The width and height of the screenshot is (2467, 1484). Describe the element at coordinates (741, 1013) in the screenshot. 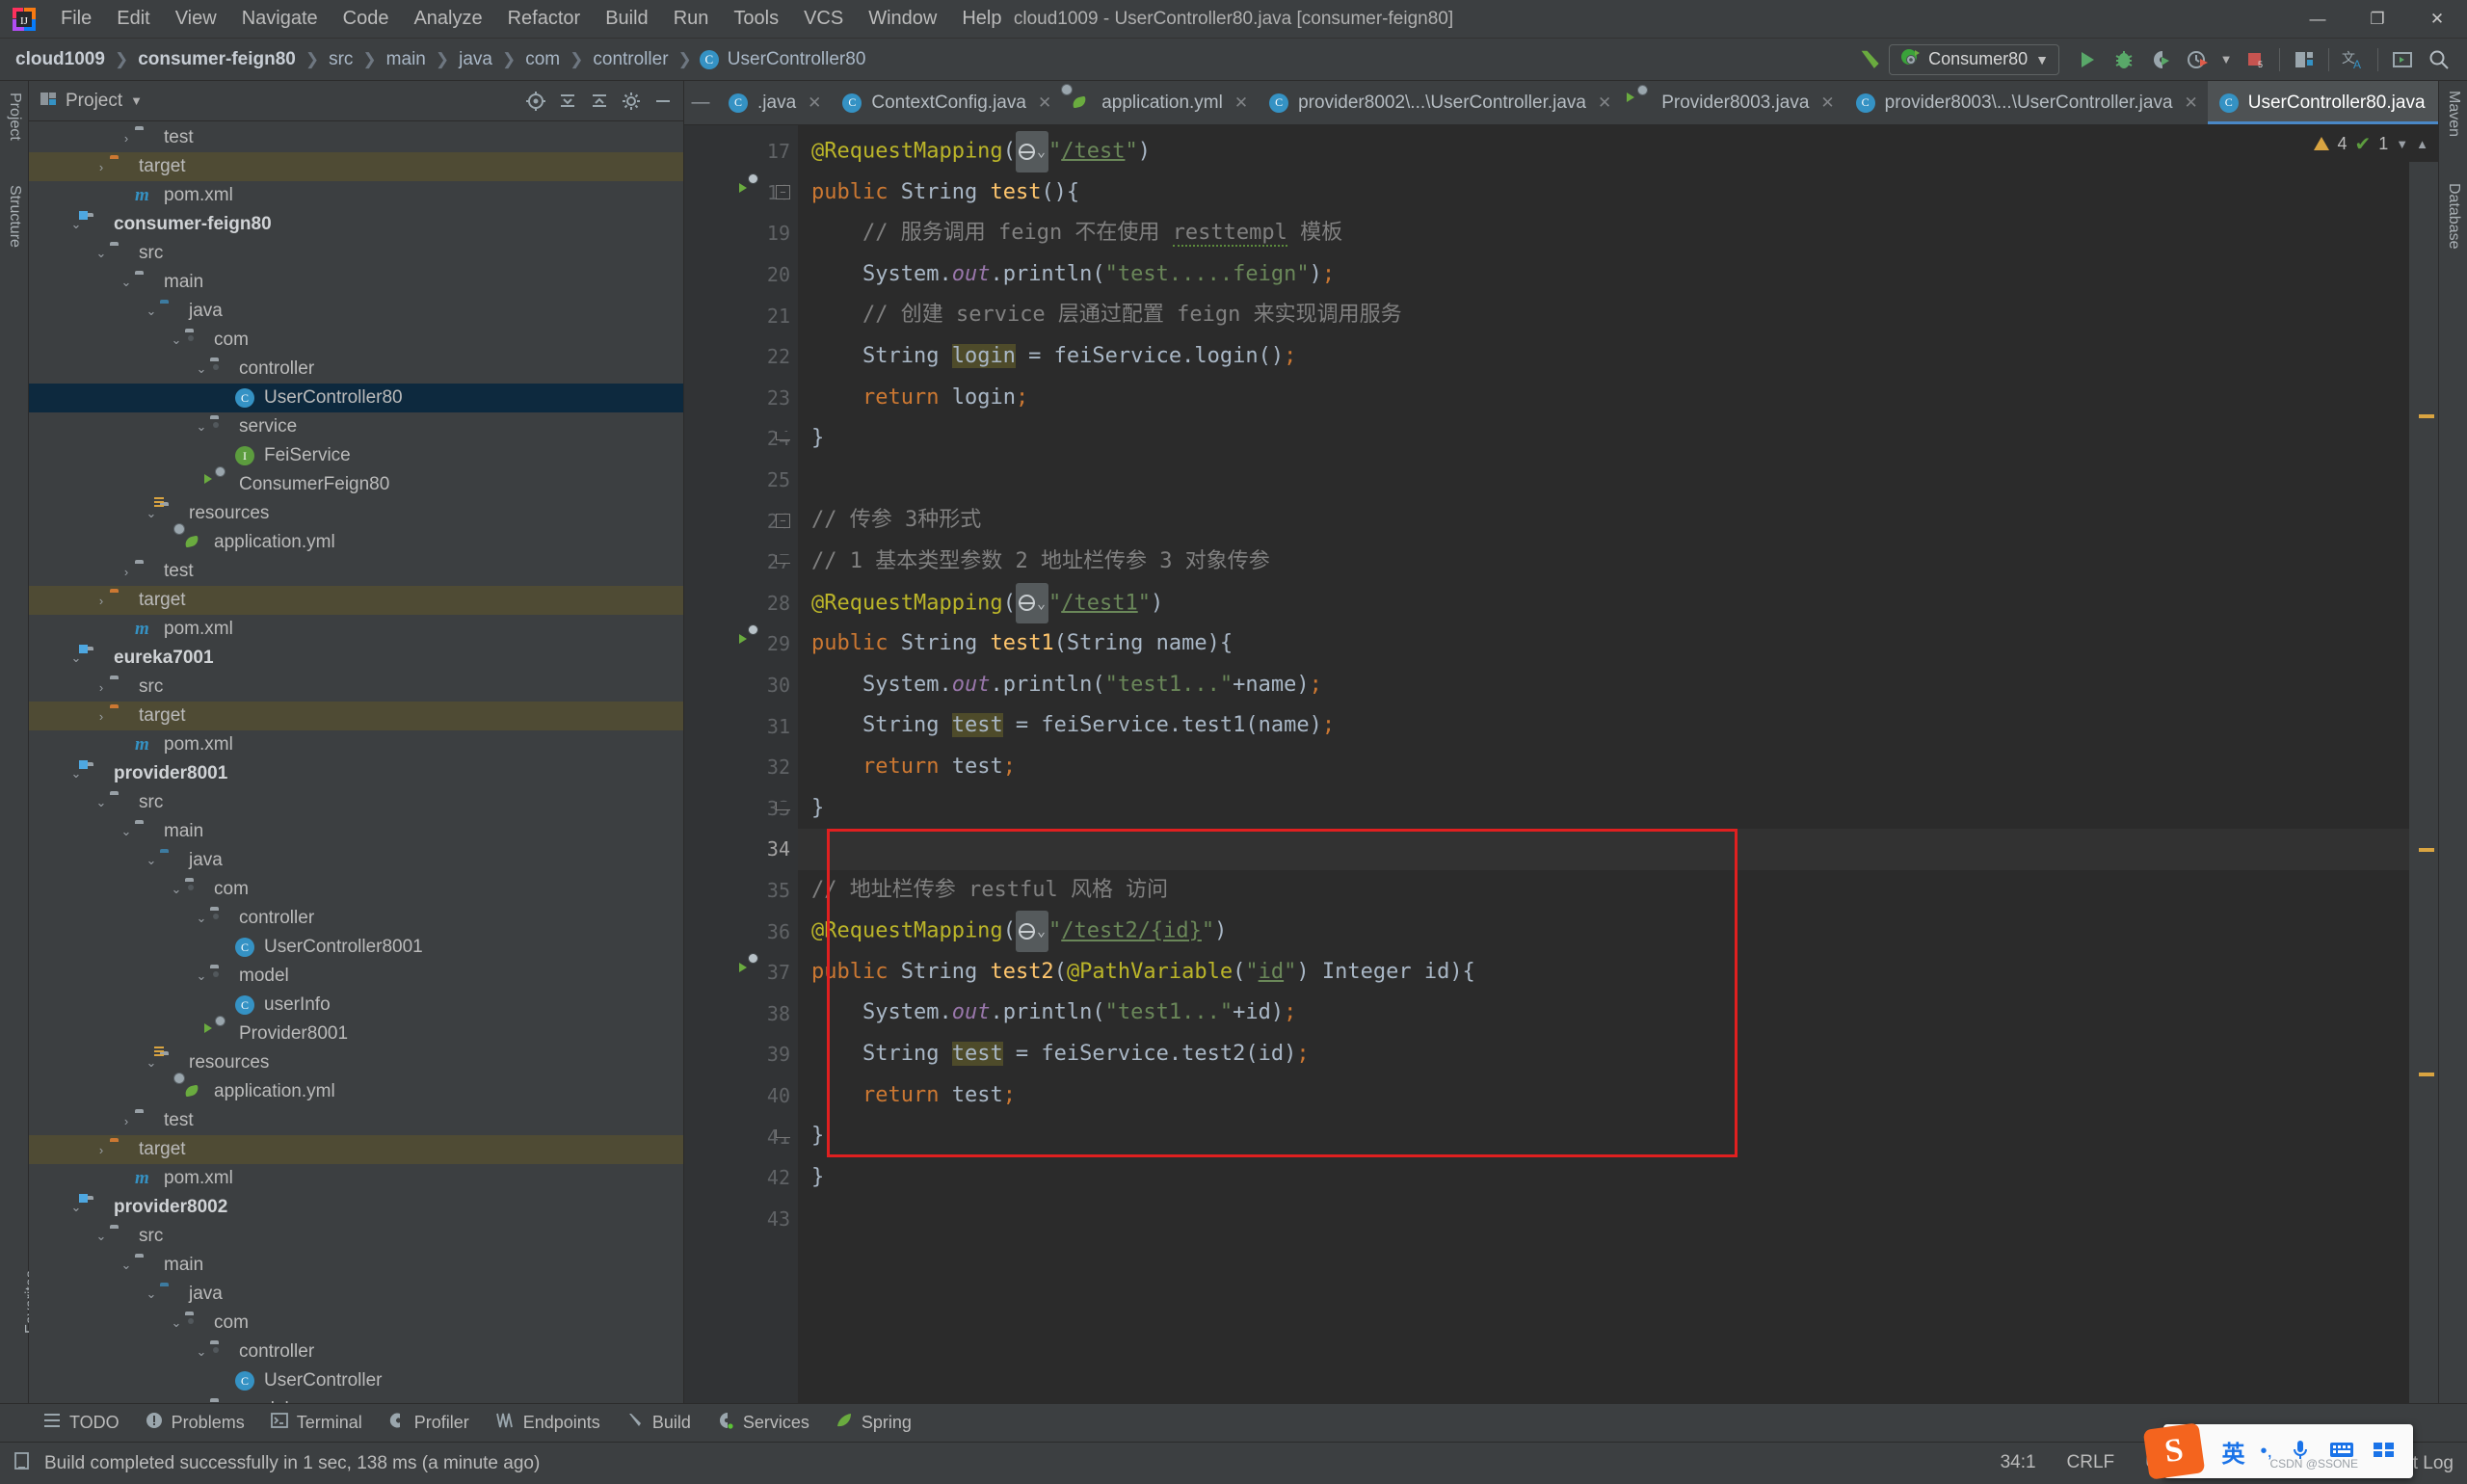

I see `gutter-line-38: 38` at that location.